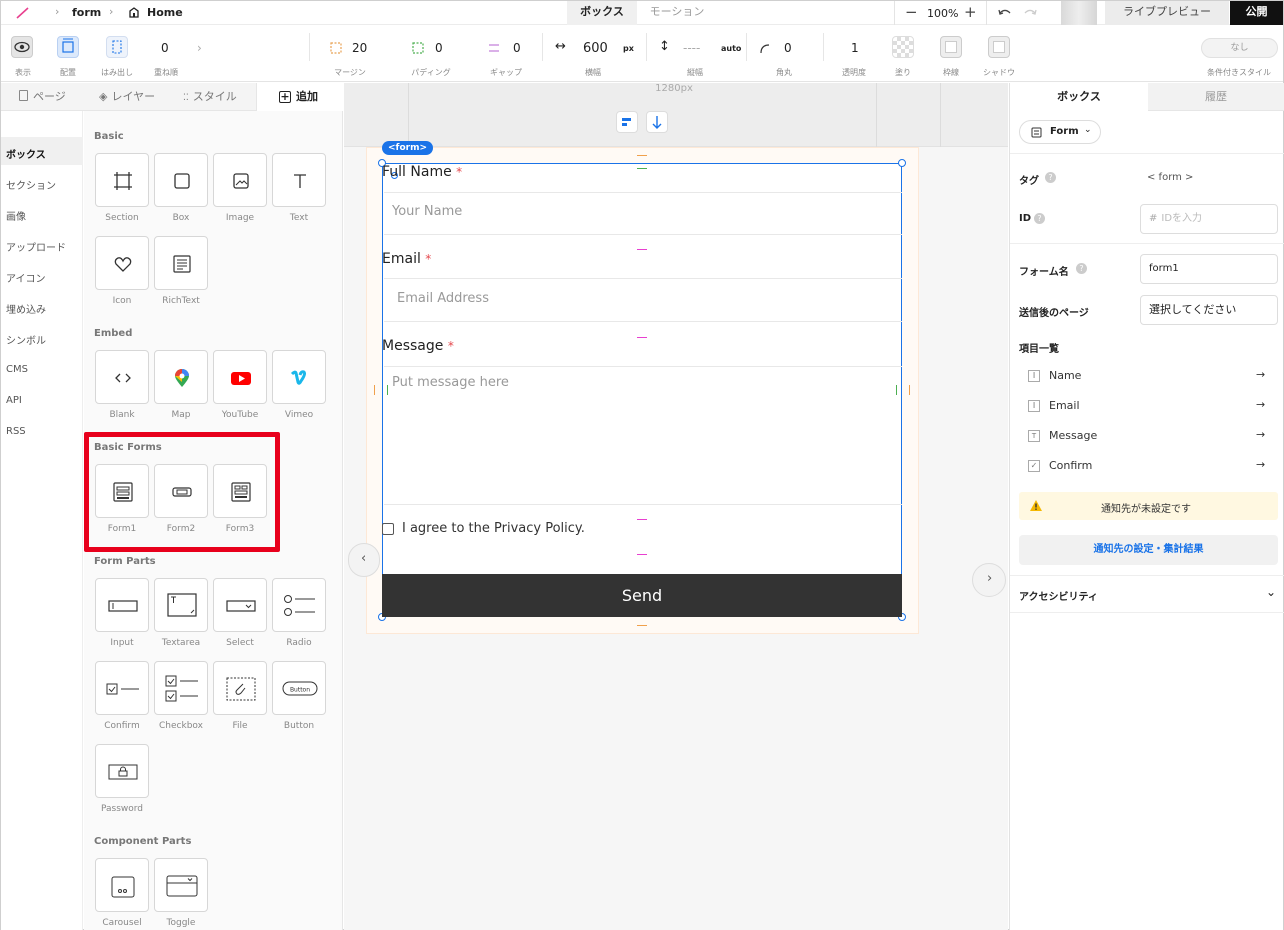 The width and height of the screenshot is (1284, 930). I want to click on tab-motion: モーション, so click(677, 13).